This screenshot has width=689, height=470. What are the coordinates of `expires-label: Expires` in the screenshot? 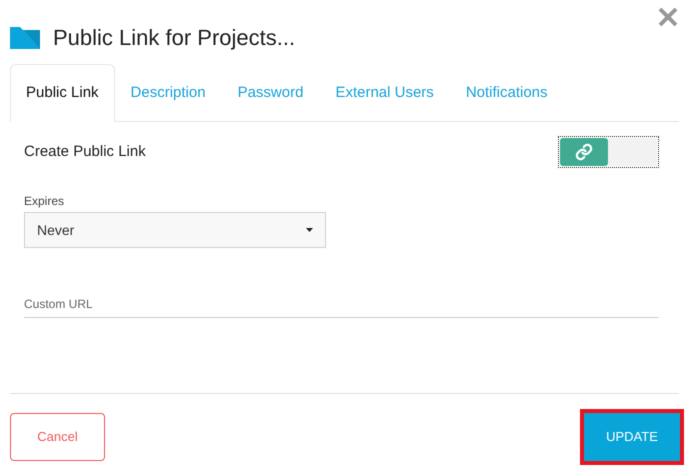 It's located at (44, 201).